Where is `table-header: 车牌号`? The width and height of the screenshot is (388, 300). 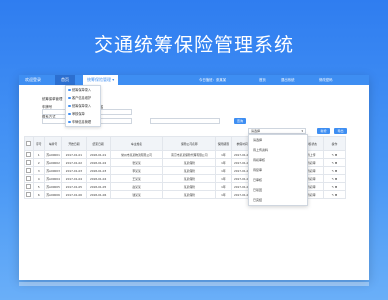
table-header: 车牌号 is located at coordinates (53, 143).